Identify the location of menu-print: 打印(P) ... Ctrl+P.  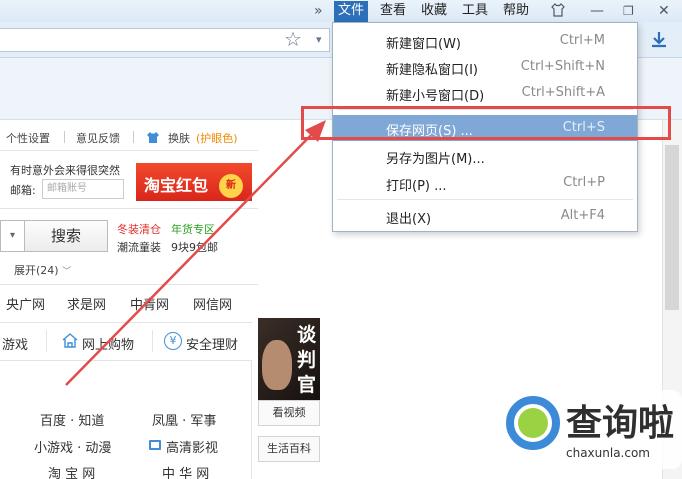
(485, 183).